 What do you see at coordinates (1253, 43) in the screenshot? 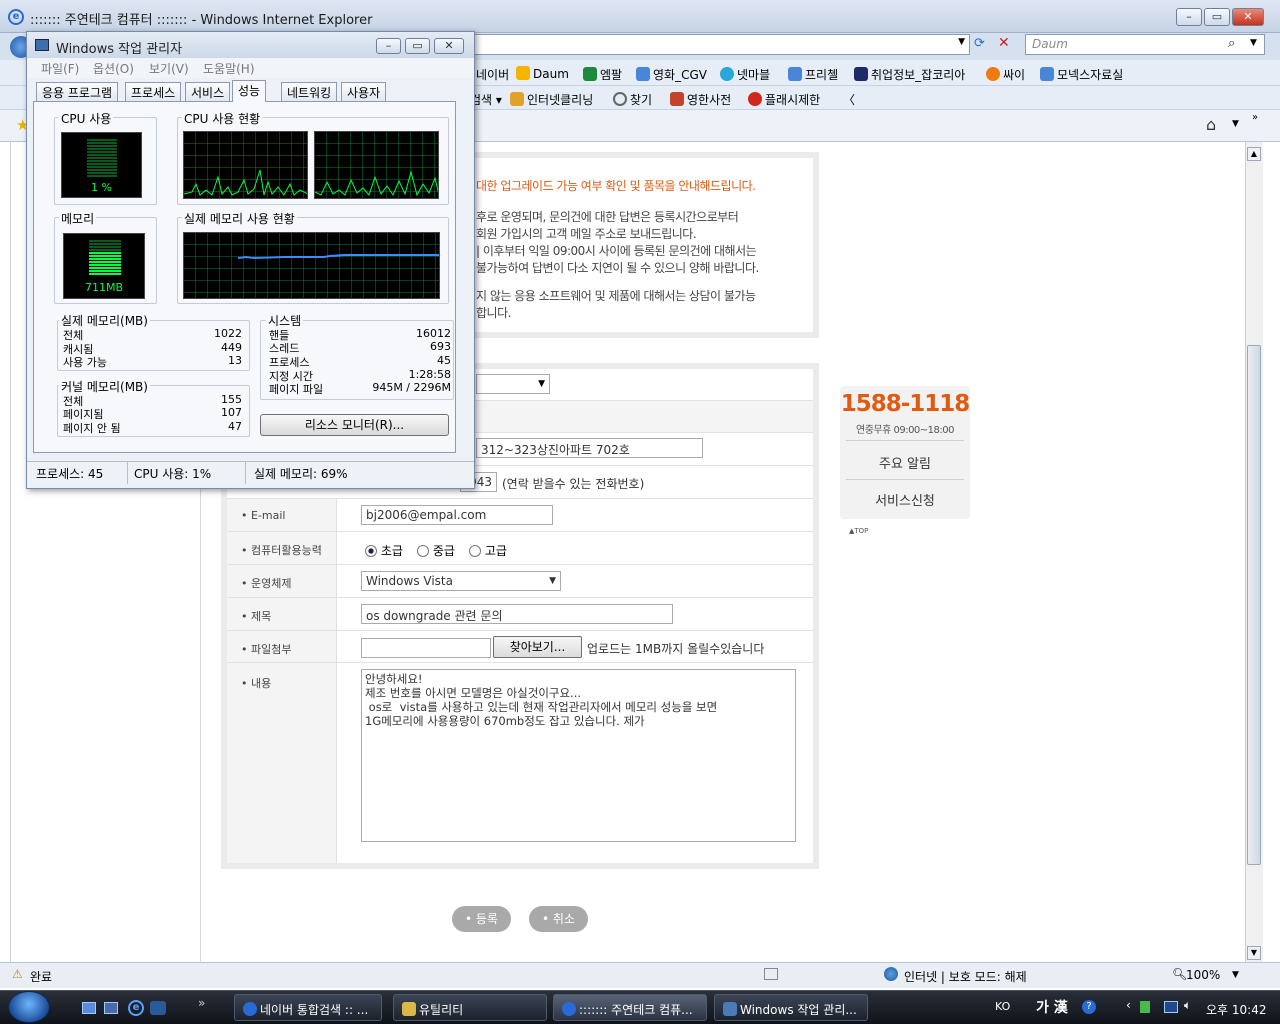
I see `search-options-icon: ▼` at bounding box center [1253, 43].